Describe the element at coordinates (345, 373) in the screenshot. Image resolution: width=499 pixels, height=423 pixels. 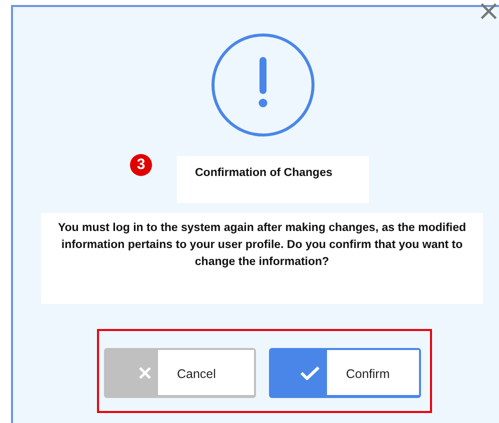
I see `confirm-button: Confirm` at that location.